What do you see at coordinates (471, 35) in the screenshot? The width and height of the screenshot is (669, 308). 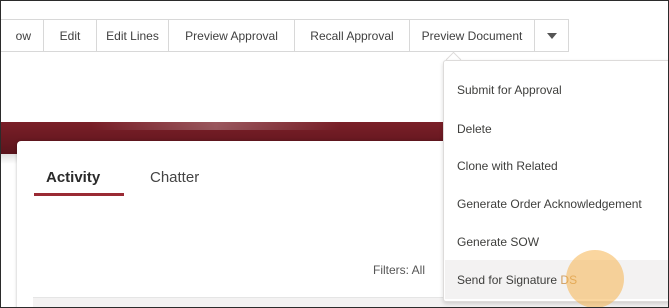 I see `preview-document-button: Preview Document` at bounding box center [471, 35].